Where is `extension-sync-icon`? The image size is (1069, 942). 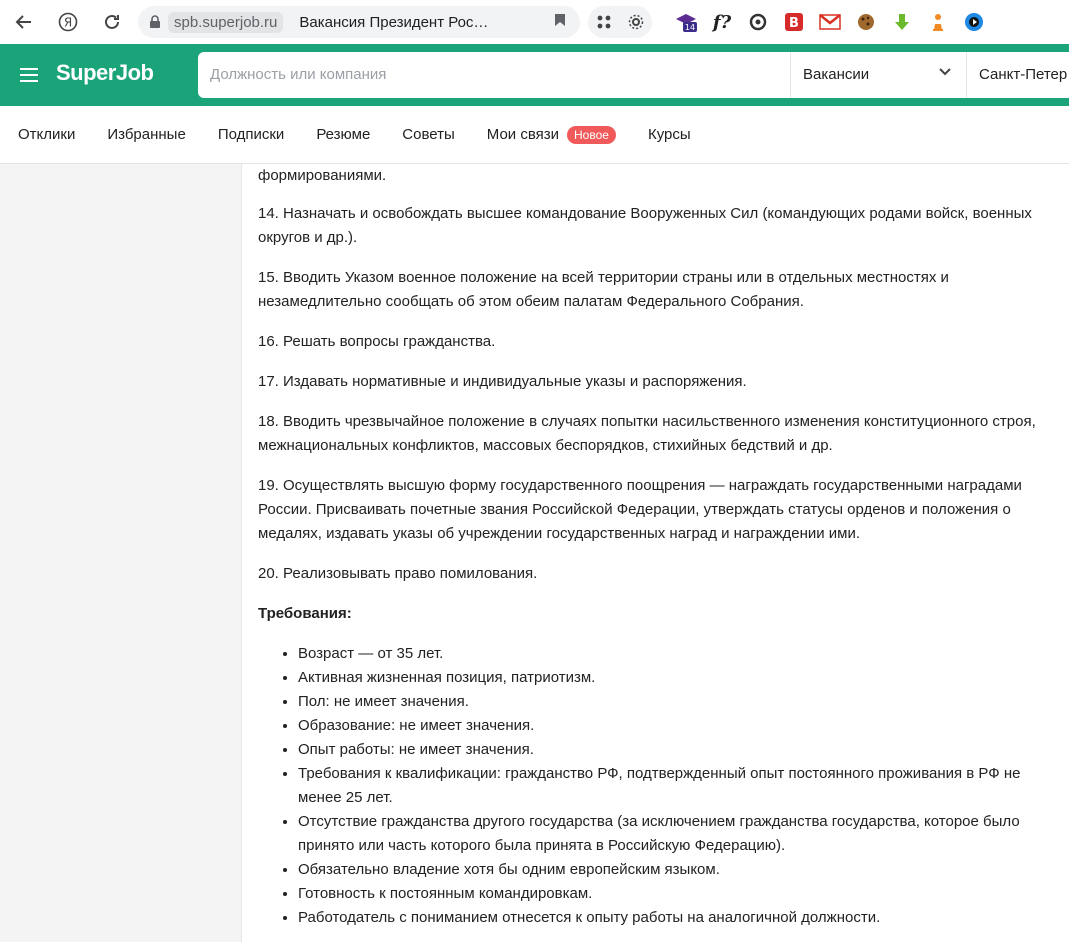
extension-sync-icon is located at coordinates (758, 22).